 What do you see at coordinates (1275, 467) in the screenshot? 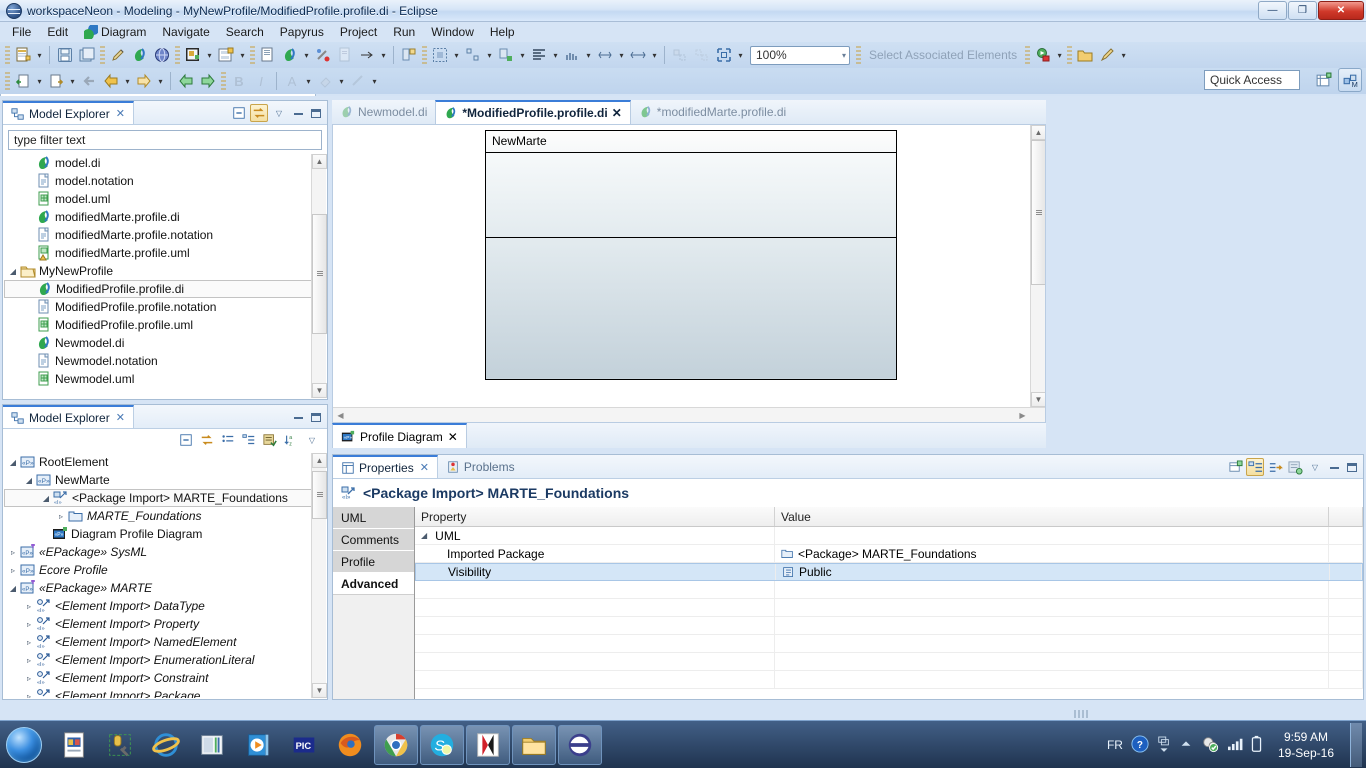
I see `pin-properties-button` at bounding box center [1275, 467].